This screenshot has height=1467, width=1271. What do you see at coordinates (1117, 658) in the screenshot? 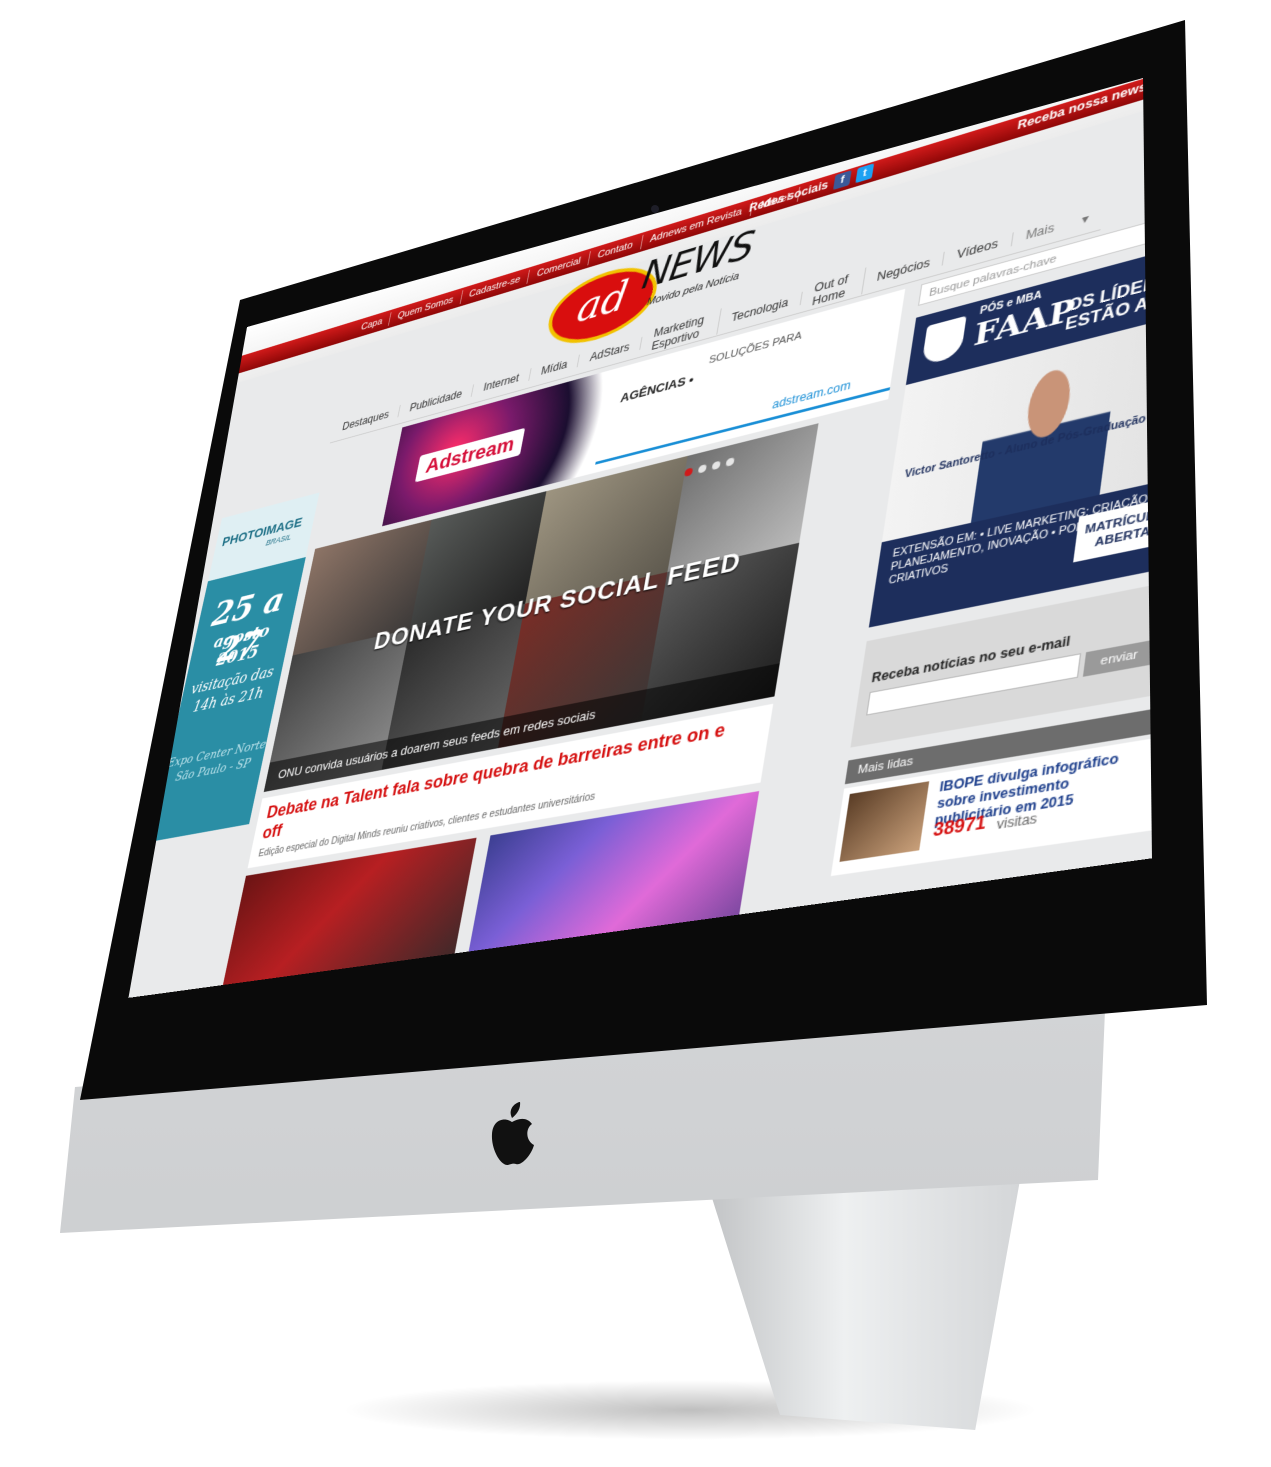
I see `send-button: enviar` at bounding box center [1117, 658].